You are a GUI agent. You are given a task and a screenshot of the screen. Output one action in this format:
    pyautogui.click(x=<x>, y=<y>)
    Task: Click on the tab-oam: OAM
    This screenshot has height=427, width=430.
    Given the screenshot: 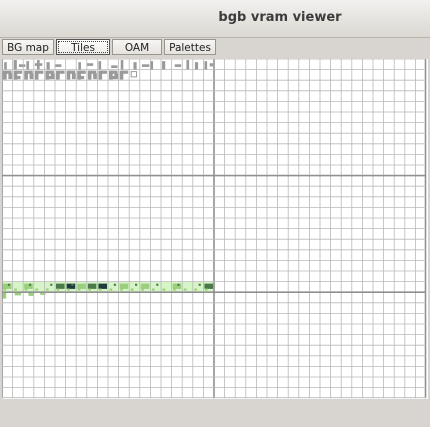 What is the action you would take?
    pyautogui.click(x=137, y=47)
    